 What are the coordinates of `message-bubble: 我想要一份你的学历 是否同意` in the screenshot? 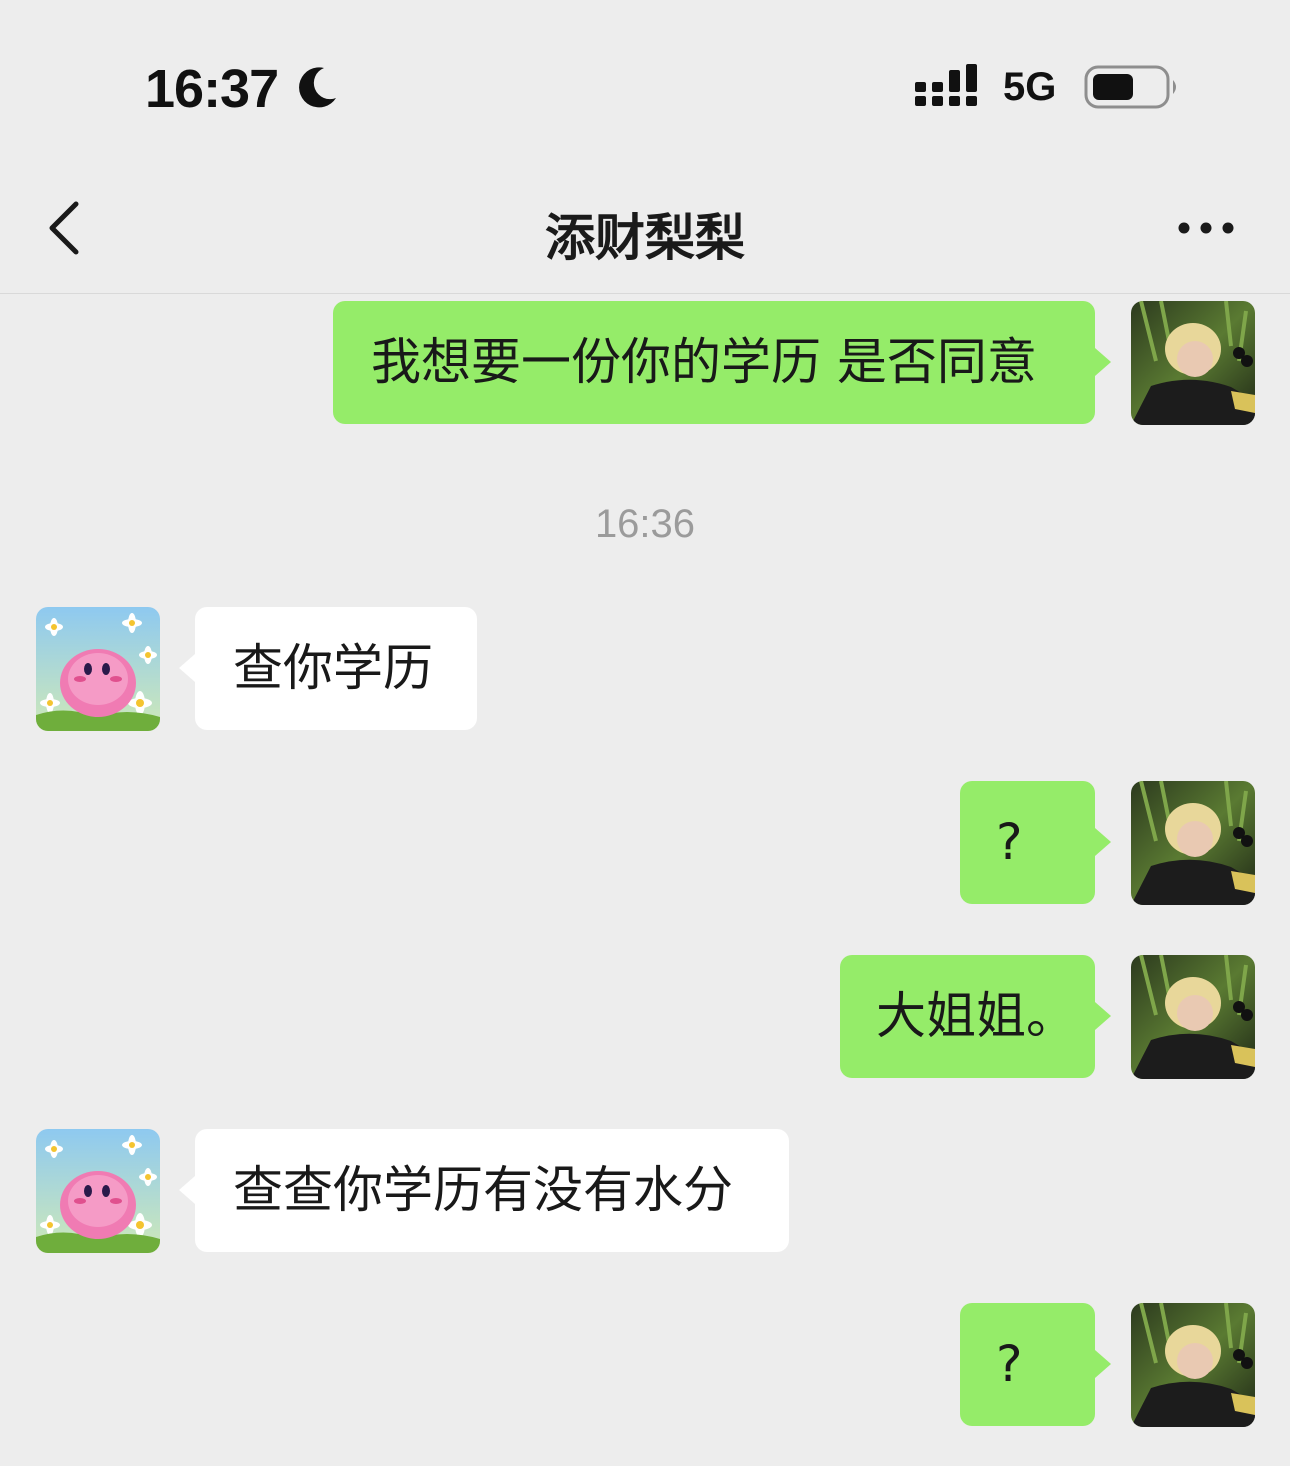 It's located at (714, 362).